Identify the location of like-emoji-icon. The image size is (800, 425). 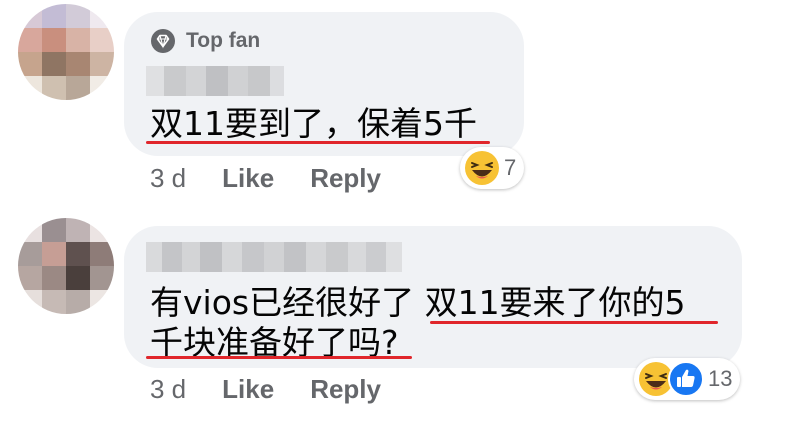
(686, 379).